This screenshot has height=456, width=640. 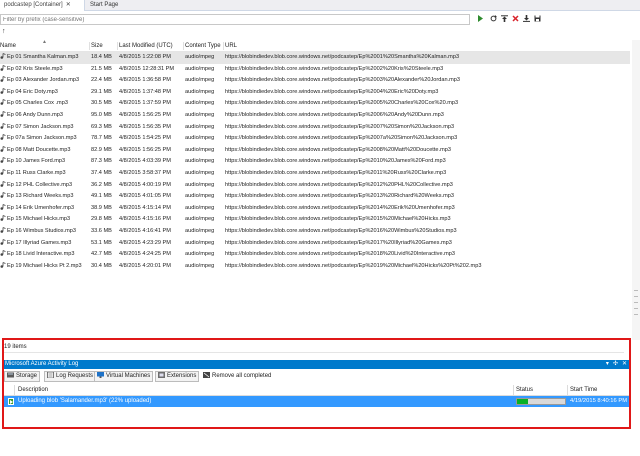 What do you see at coordinates (101, 219) in the screenshot?
I see `cell-size: 29.8 MB` at bounding box center [101, 219].